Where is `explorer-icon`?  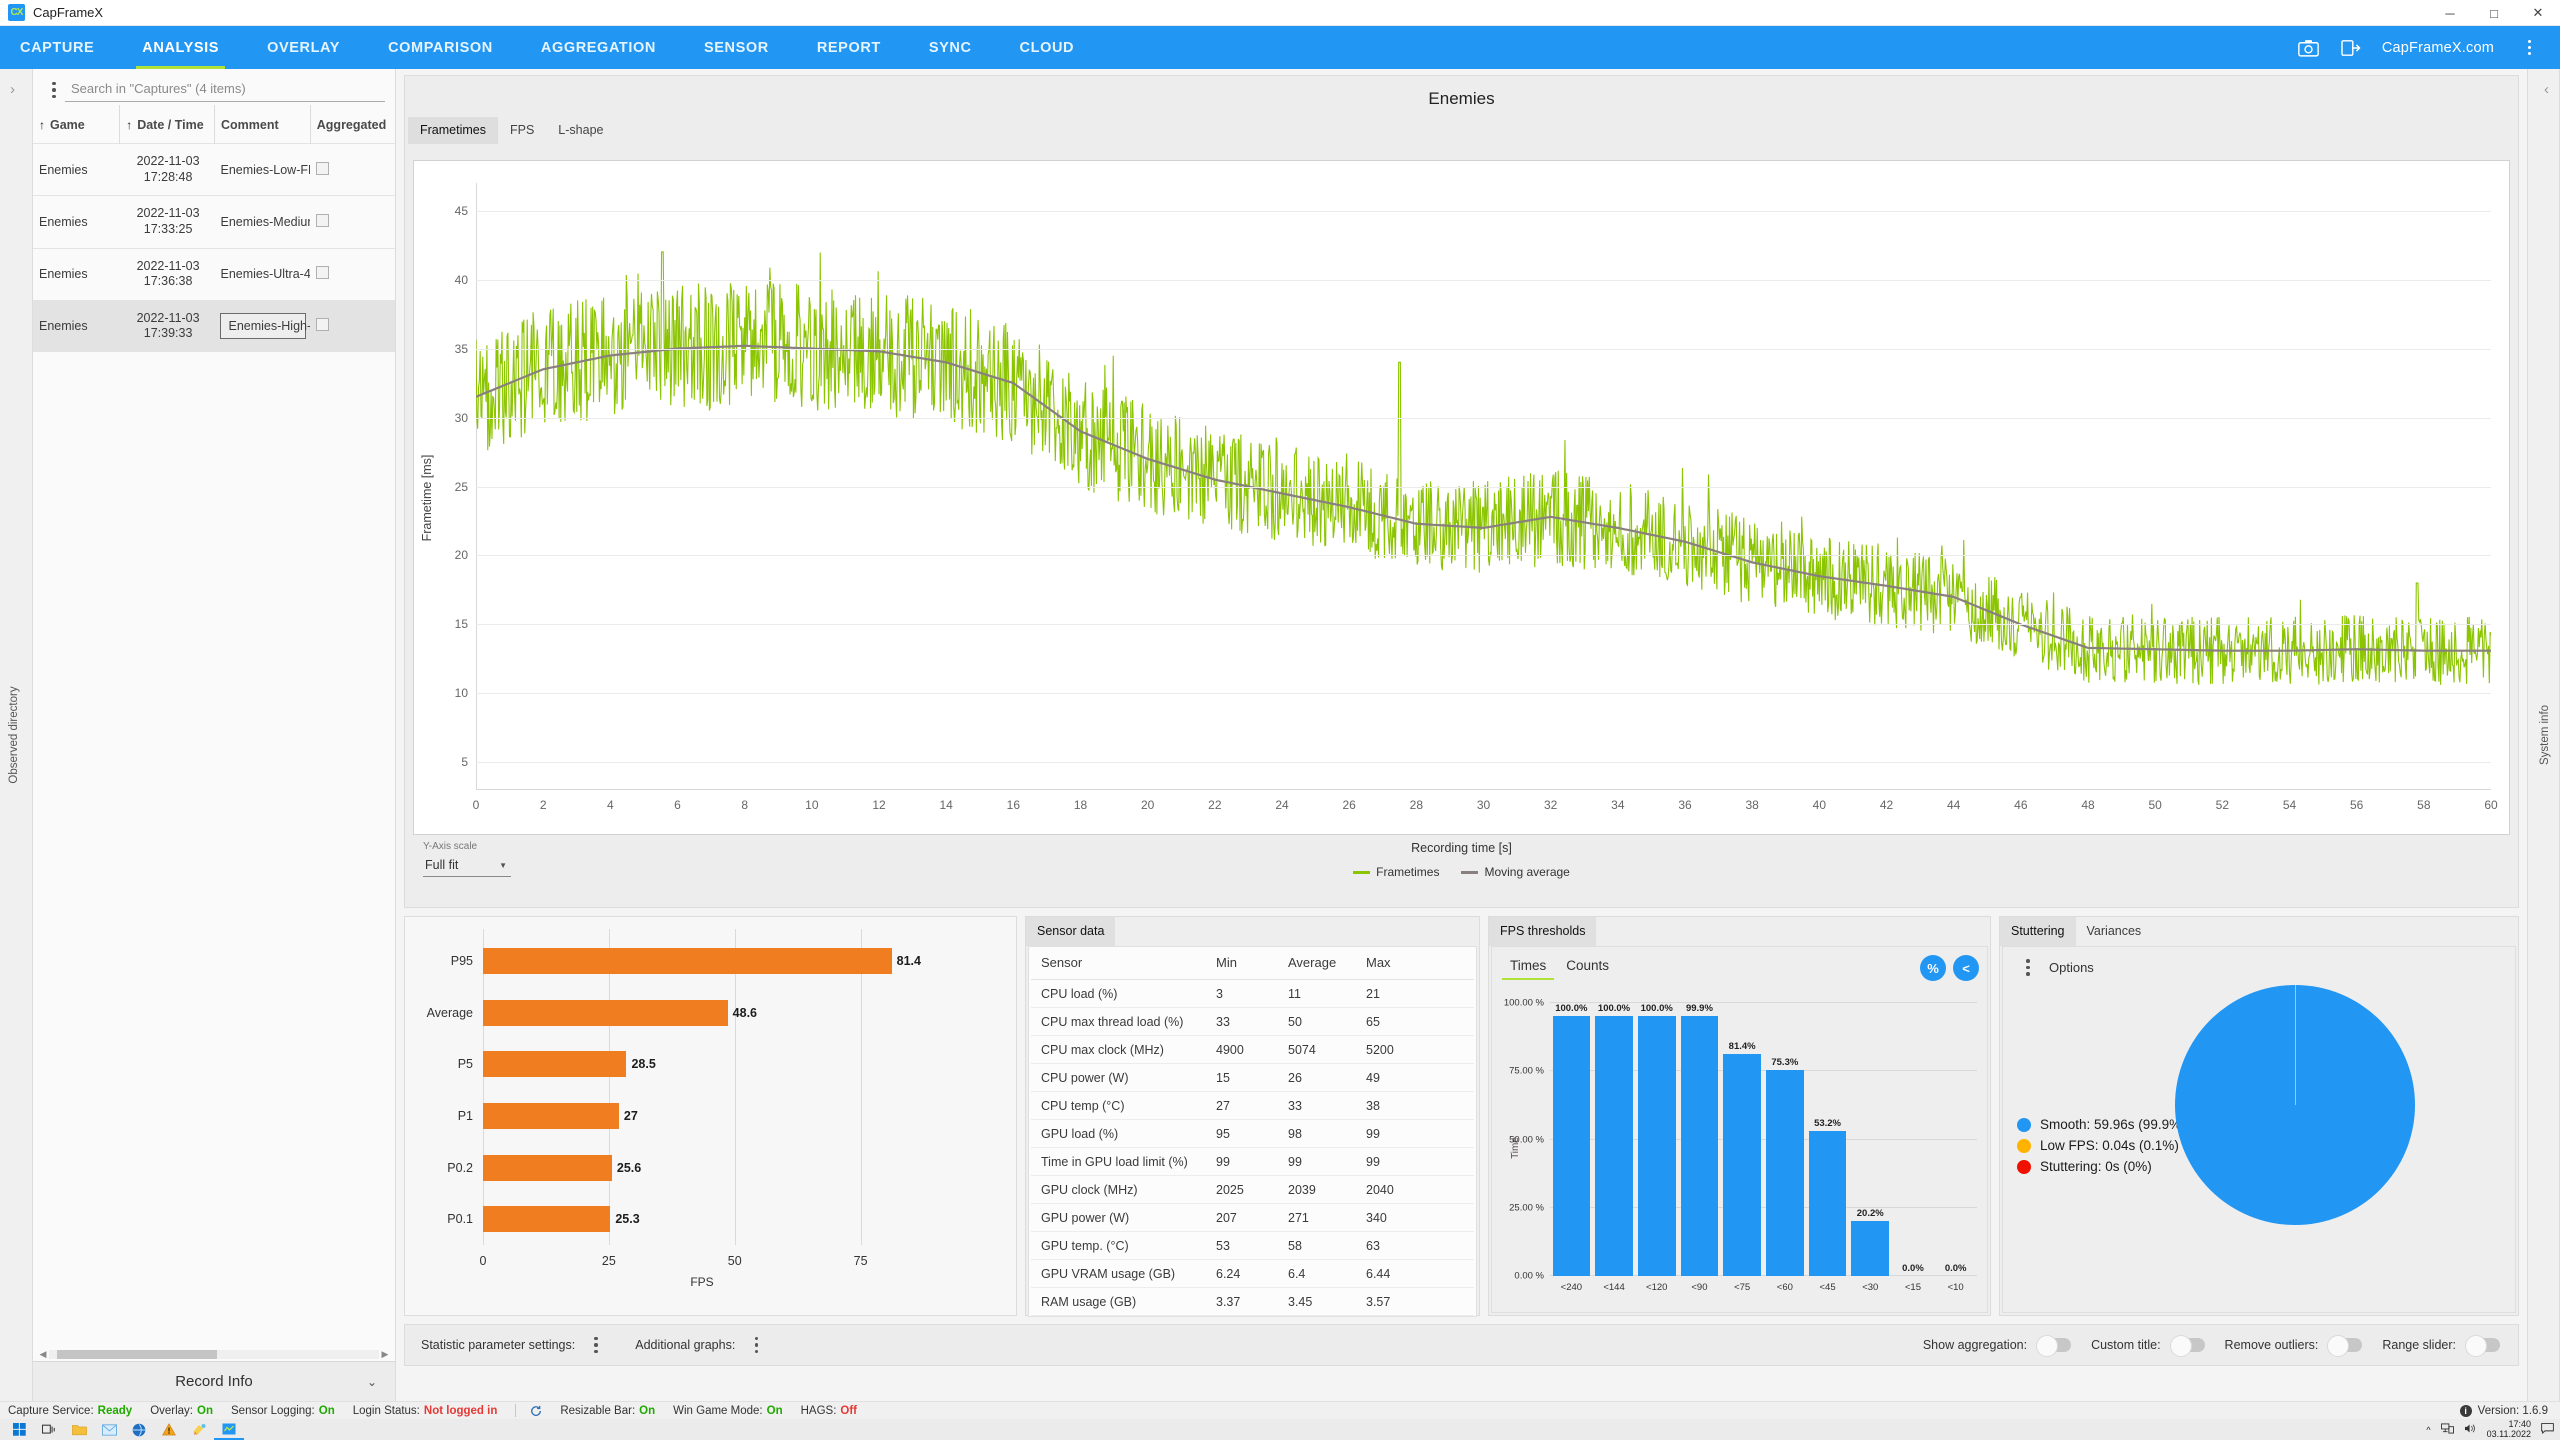 explorer-icon is located at coordinates (79, 1429).